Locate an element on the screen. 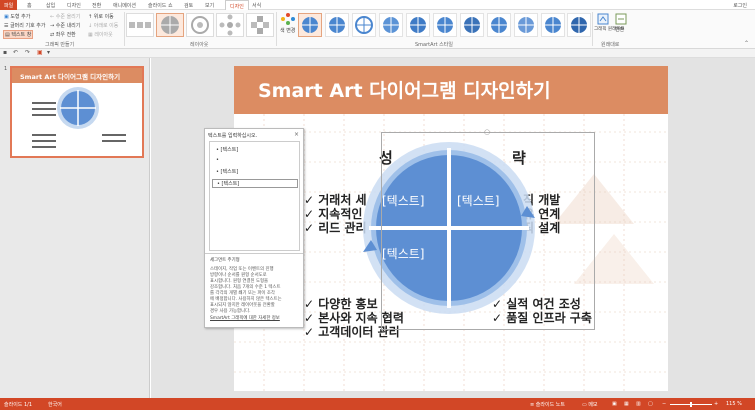 This screenshot has width=755, height=410. tab-review: 검토 is located at coordinates (188, 5).